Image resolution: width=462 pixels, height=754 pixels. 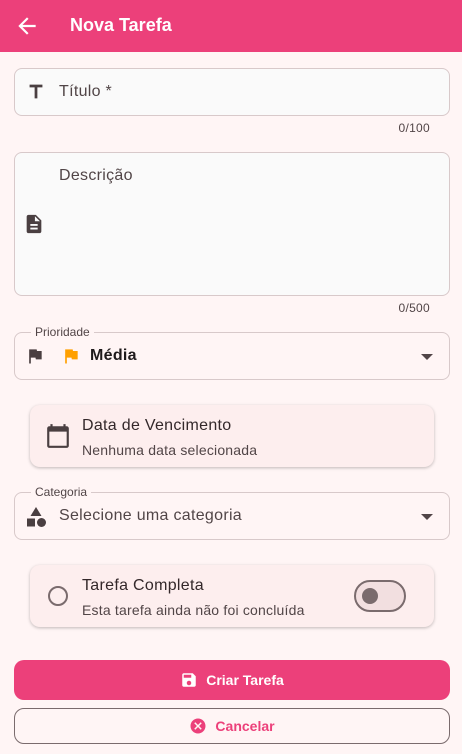 What do you see at coordinates (189, 680) in the screenshot?
I see `save-icon` at bounding box center [189, 680].